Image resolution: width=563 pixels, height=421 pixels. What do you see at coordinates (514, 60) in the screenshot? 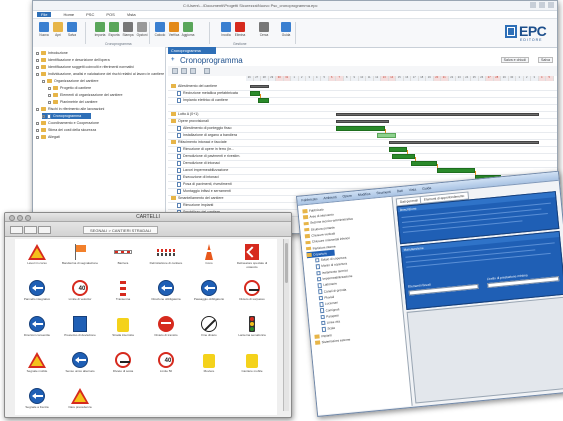
I see `save-close-button: Salva e chiudi` at bounding box center [514, 60].